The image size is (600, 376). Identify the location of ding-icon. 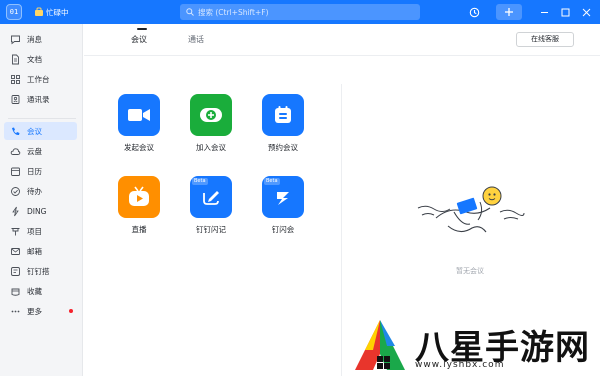
(15, 211).